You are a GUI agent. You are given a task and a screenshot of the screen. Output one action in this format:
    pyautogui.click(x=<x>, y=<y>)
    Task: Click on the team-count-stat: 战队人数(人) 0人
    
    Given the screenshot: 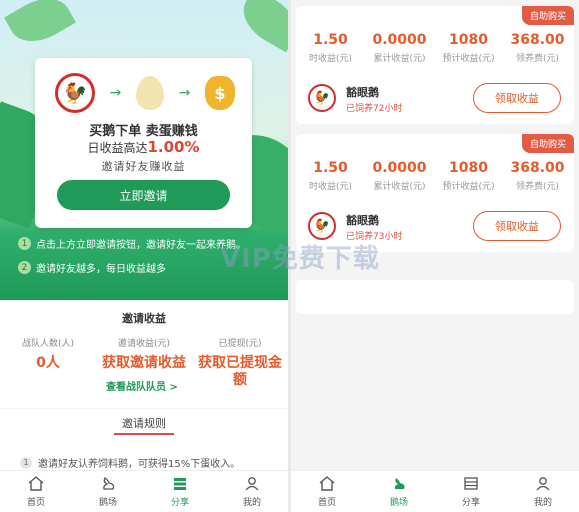 What is the action you would take?
    pyautogui.click(x=48, y=354)
    